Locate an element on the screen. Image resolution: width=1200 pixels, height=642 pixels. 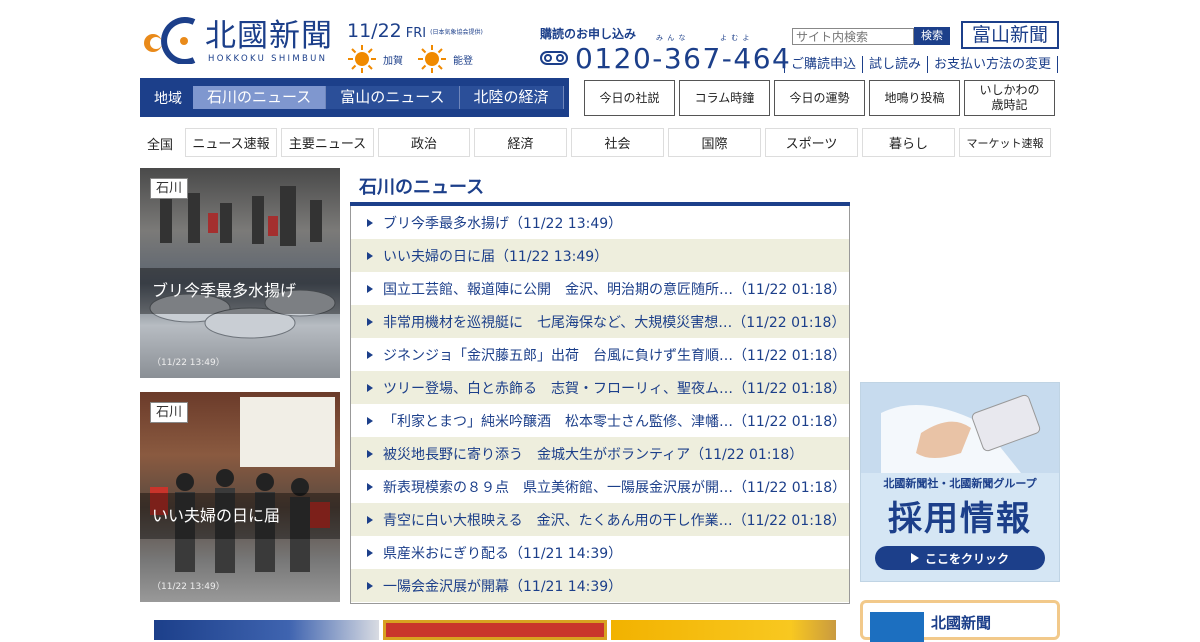
editorial-button: 今日の社説 is located at coordinates (629, 98).